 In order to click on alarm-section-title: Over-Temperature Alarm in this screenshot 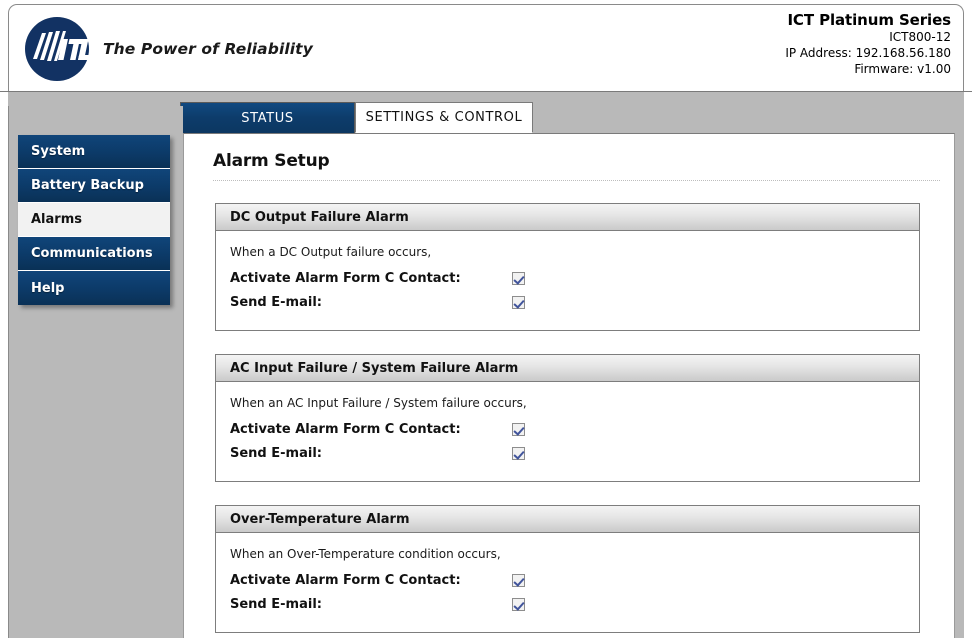, I will do `click(567, 519)`.